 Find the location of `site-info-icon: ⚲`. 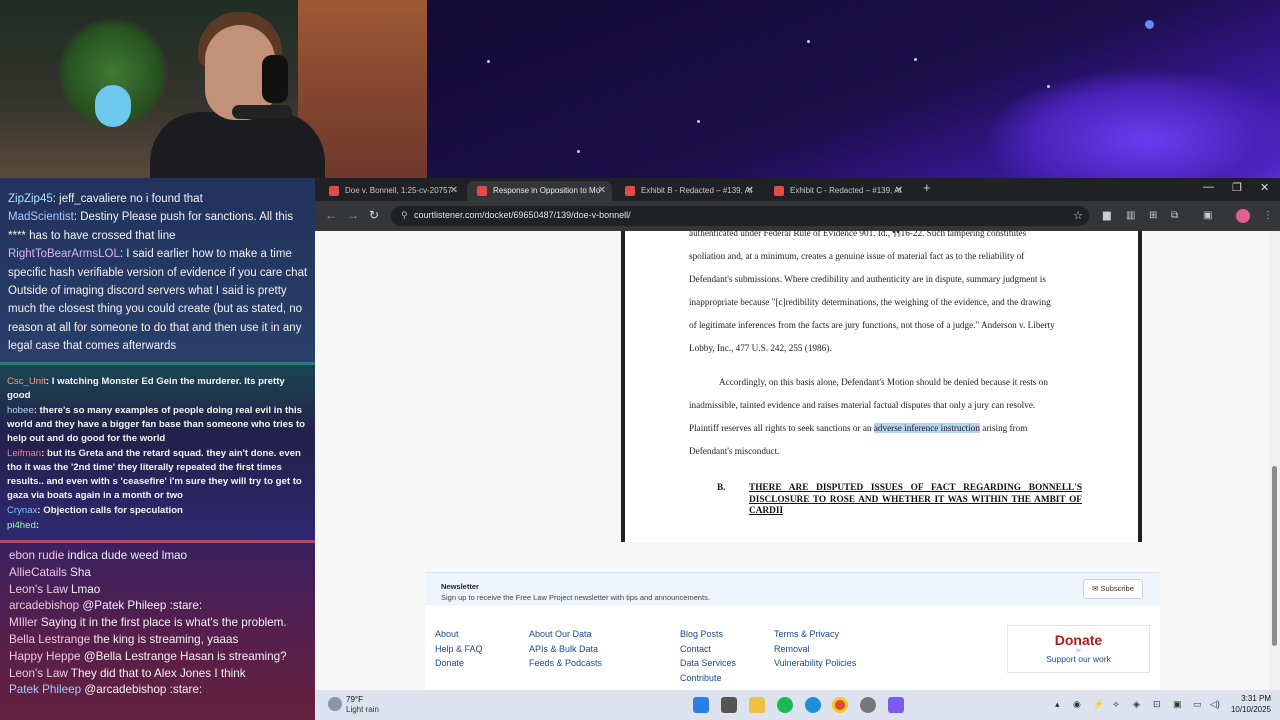

site-info-icon: ⚲ is located at coordinates (404, 215).